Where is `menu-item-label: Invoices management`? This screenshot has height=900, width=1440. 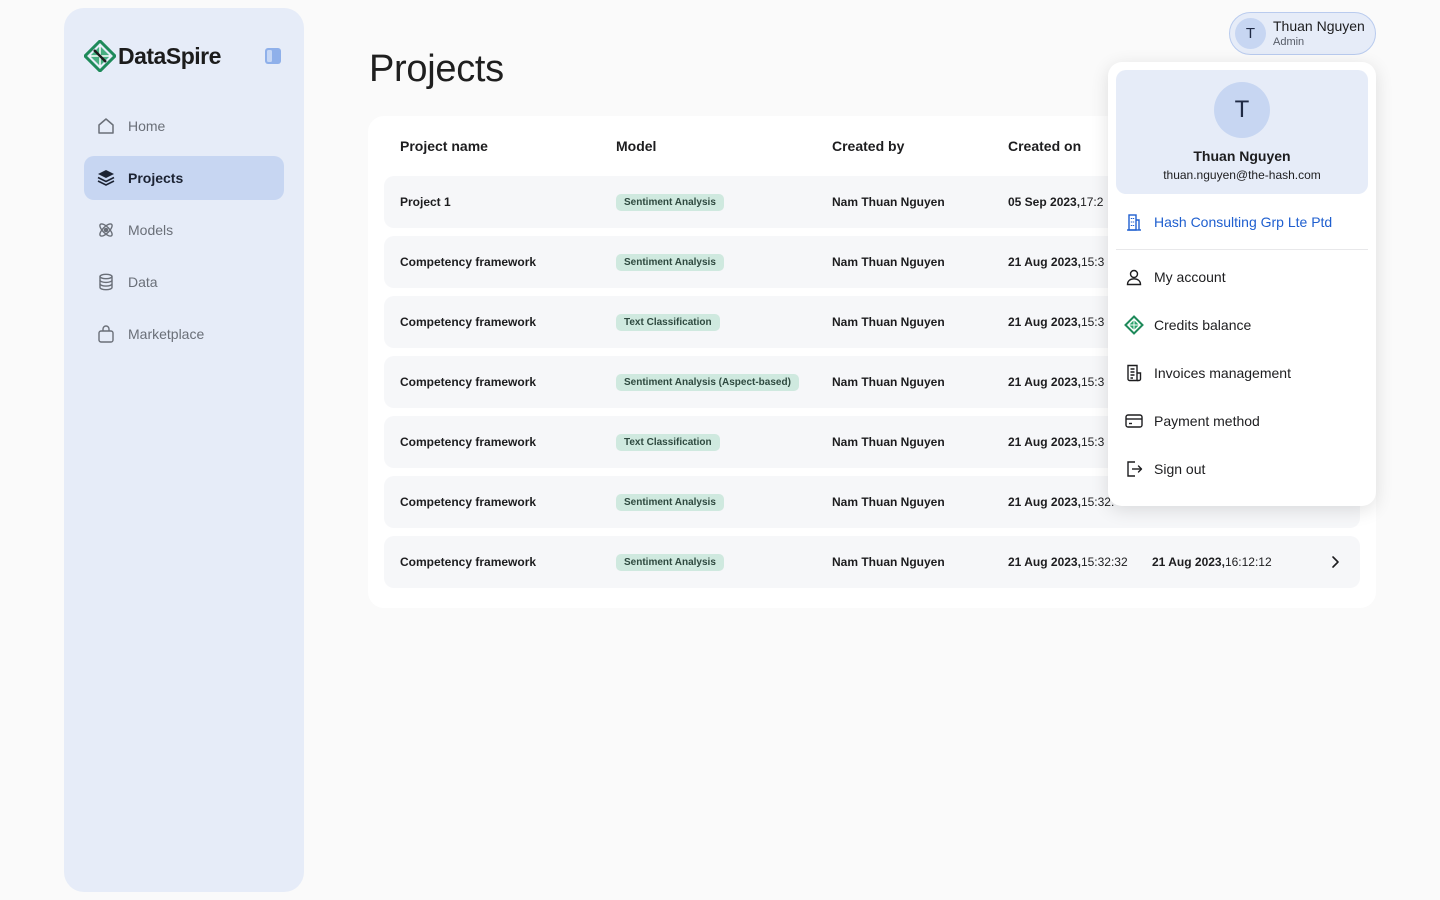 menu-item-label: Invoices management is located at coordinates (1222, 373).